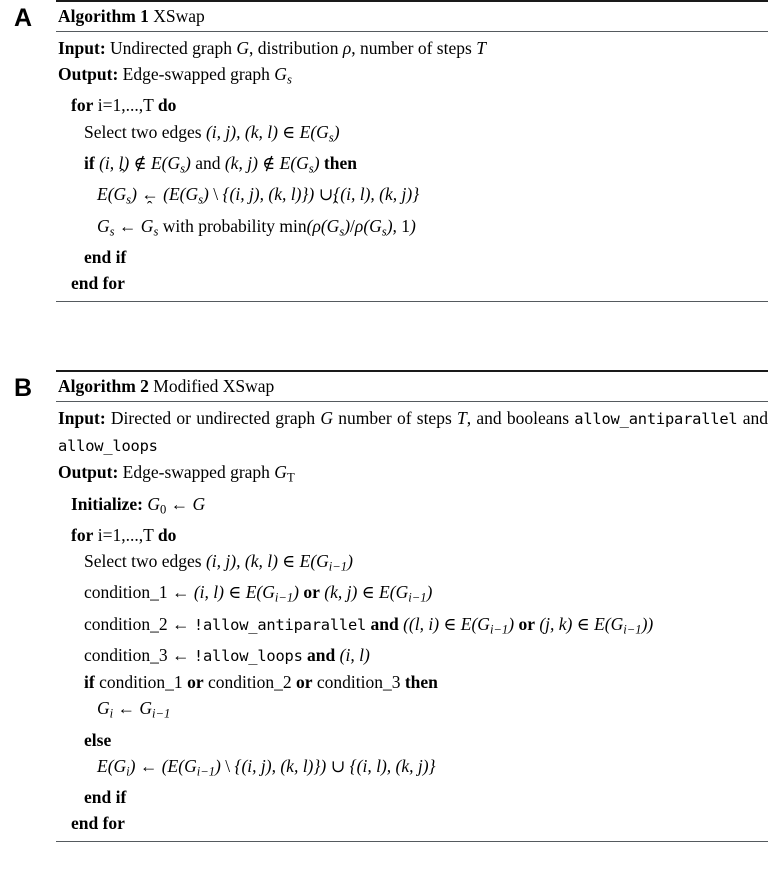 This screenshot has height=877, width=783. I want to click on math-notin-symbol: ∉, so click(140, 162).